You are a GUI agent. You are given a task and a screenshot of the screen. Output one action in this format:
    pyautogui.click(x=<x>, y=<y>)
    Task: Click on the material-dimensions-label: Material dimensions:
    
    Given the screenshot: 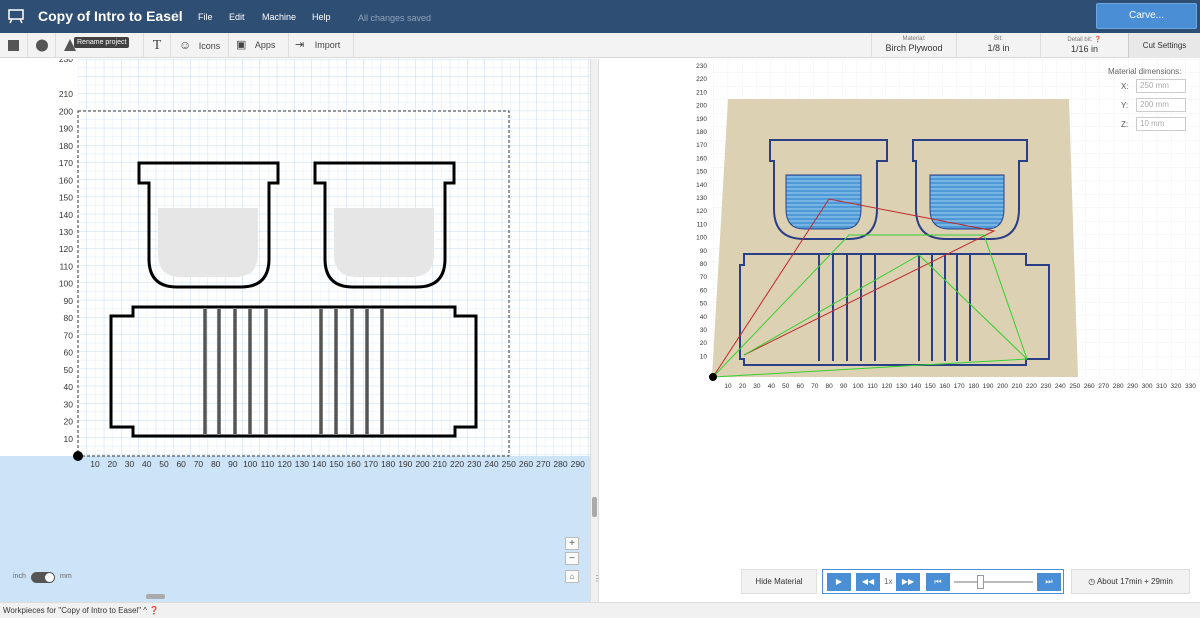 What is the action you would take?
    pyautogui.click(x=1145, y=71)
    